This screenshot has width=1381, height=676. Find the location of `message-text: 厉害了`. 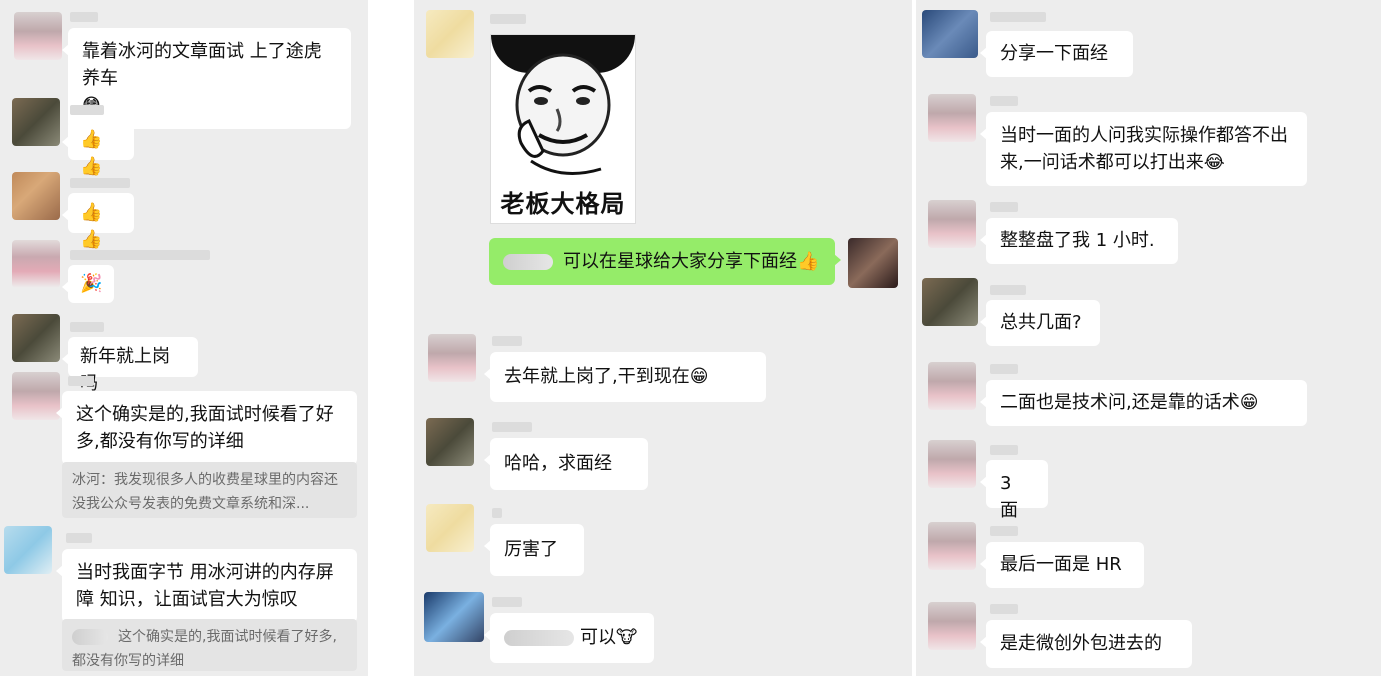

message-text: 厉害了 is located at coordinates (531, 549).